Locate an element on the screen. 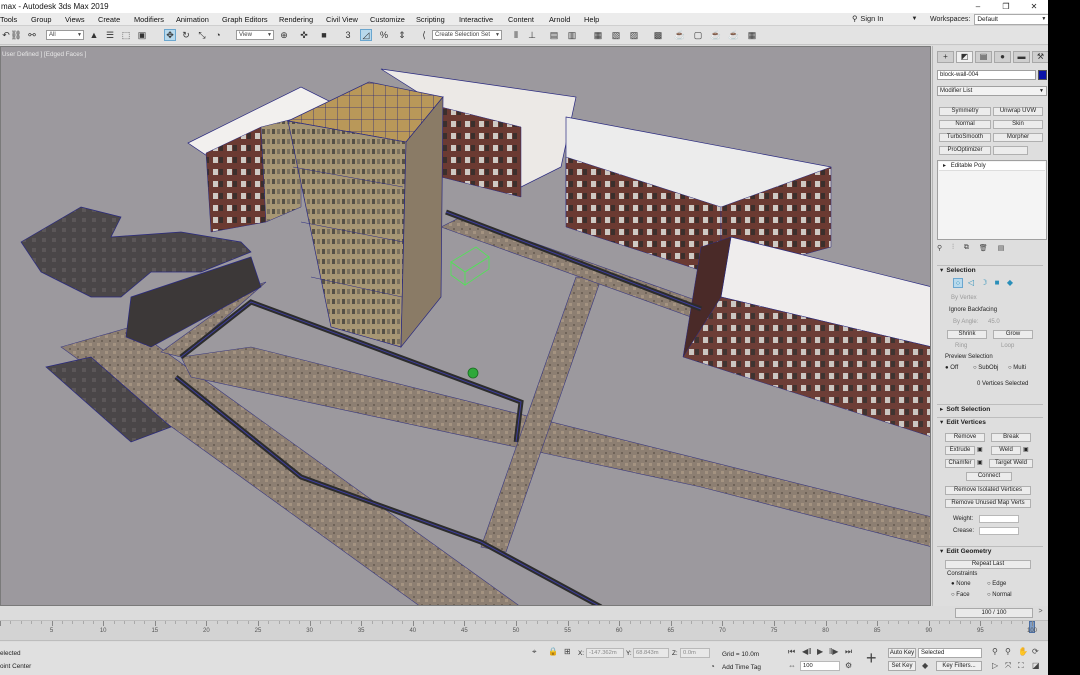 The height and width of the screenshot is (675, 1080). toggle-ribbon-icon: ▦ is located at coordinates (598, 35).